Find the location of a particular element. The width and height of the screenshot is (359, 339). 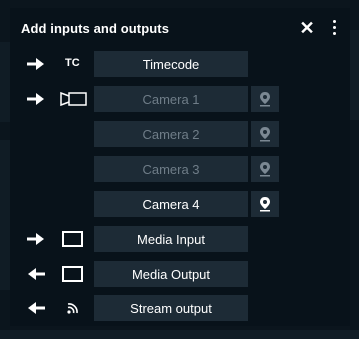

timecode-icon: TC is located at coordinates (72, 63).